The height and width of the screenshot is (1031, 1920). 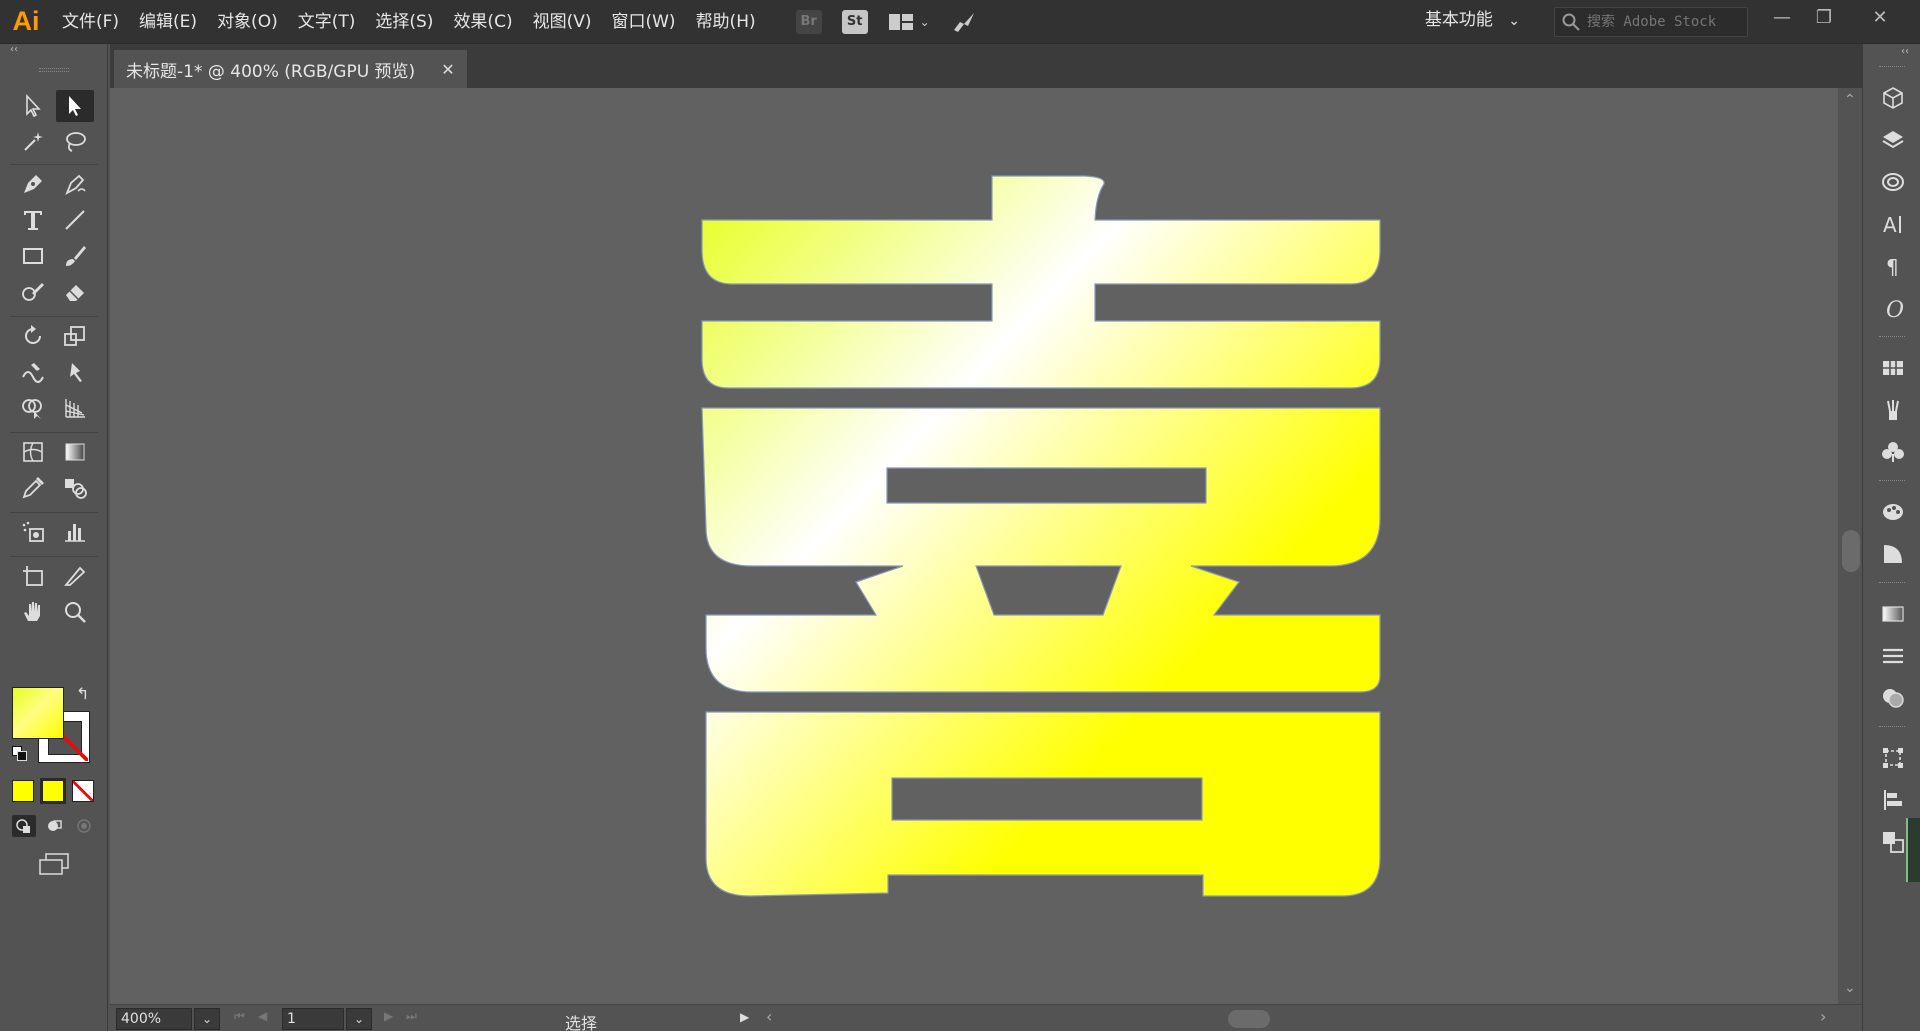 What do you see at coordinates (33, 372) in the screenshot?
I see `warp-tool-icon` at bounding box center [33, 372].